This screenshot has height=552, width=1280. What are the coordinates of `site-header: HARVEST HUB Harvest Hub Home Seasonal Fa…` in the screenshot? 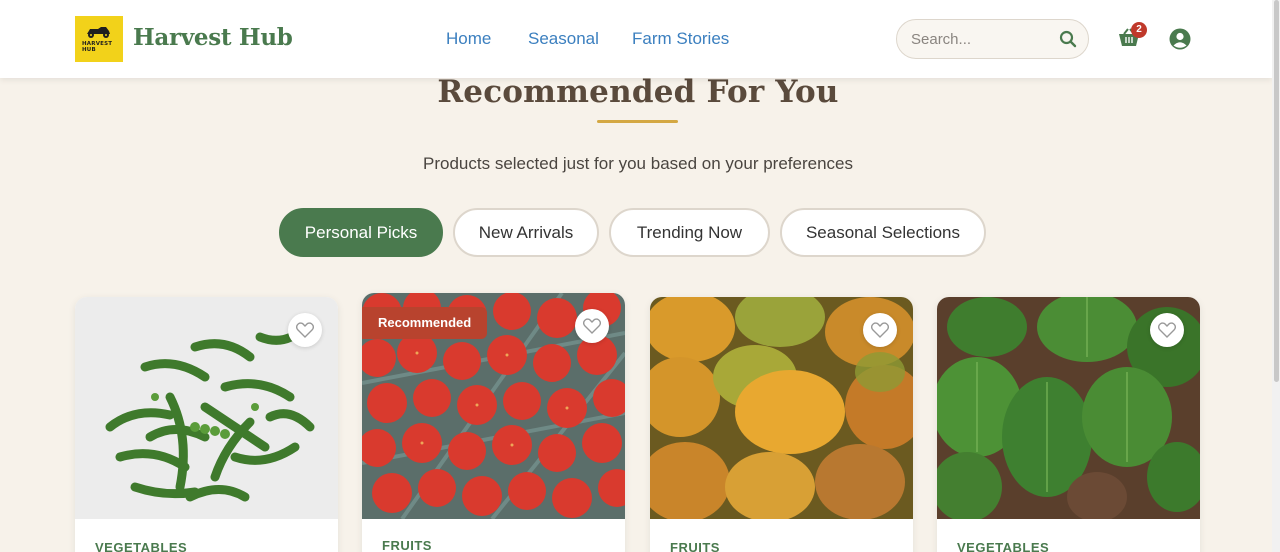 It's located at (636, 39).